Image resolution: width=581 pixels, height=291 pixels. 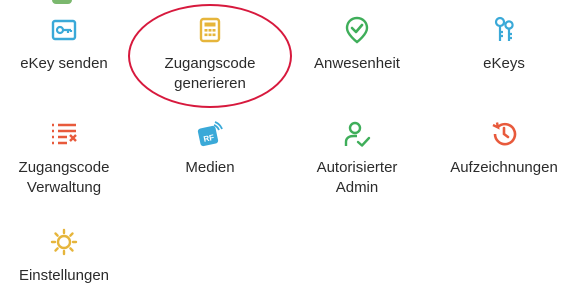 I want to click on keypad-icon, so click(x=210, y=30).